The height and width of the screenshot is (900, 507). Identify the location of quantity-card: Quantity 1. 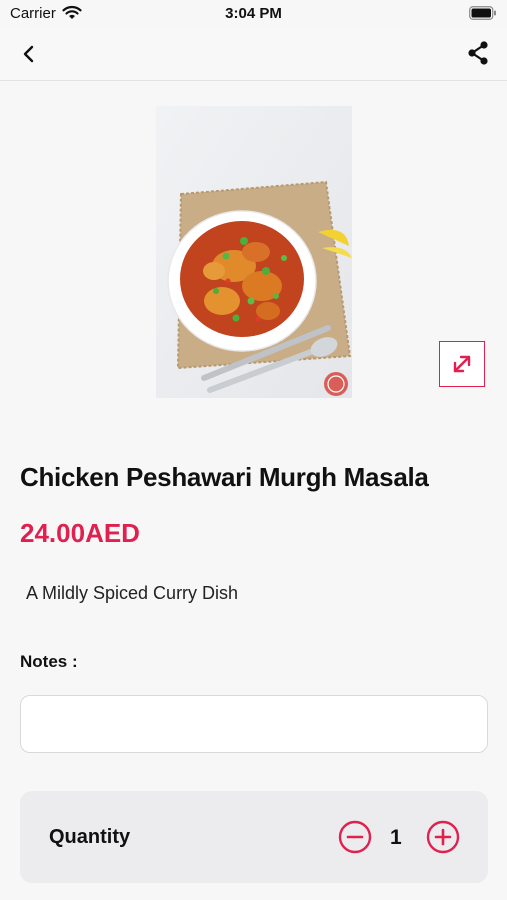
(254, 837).